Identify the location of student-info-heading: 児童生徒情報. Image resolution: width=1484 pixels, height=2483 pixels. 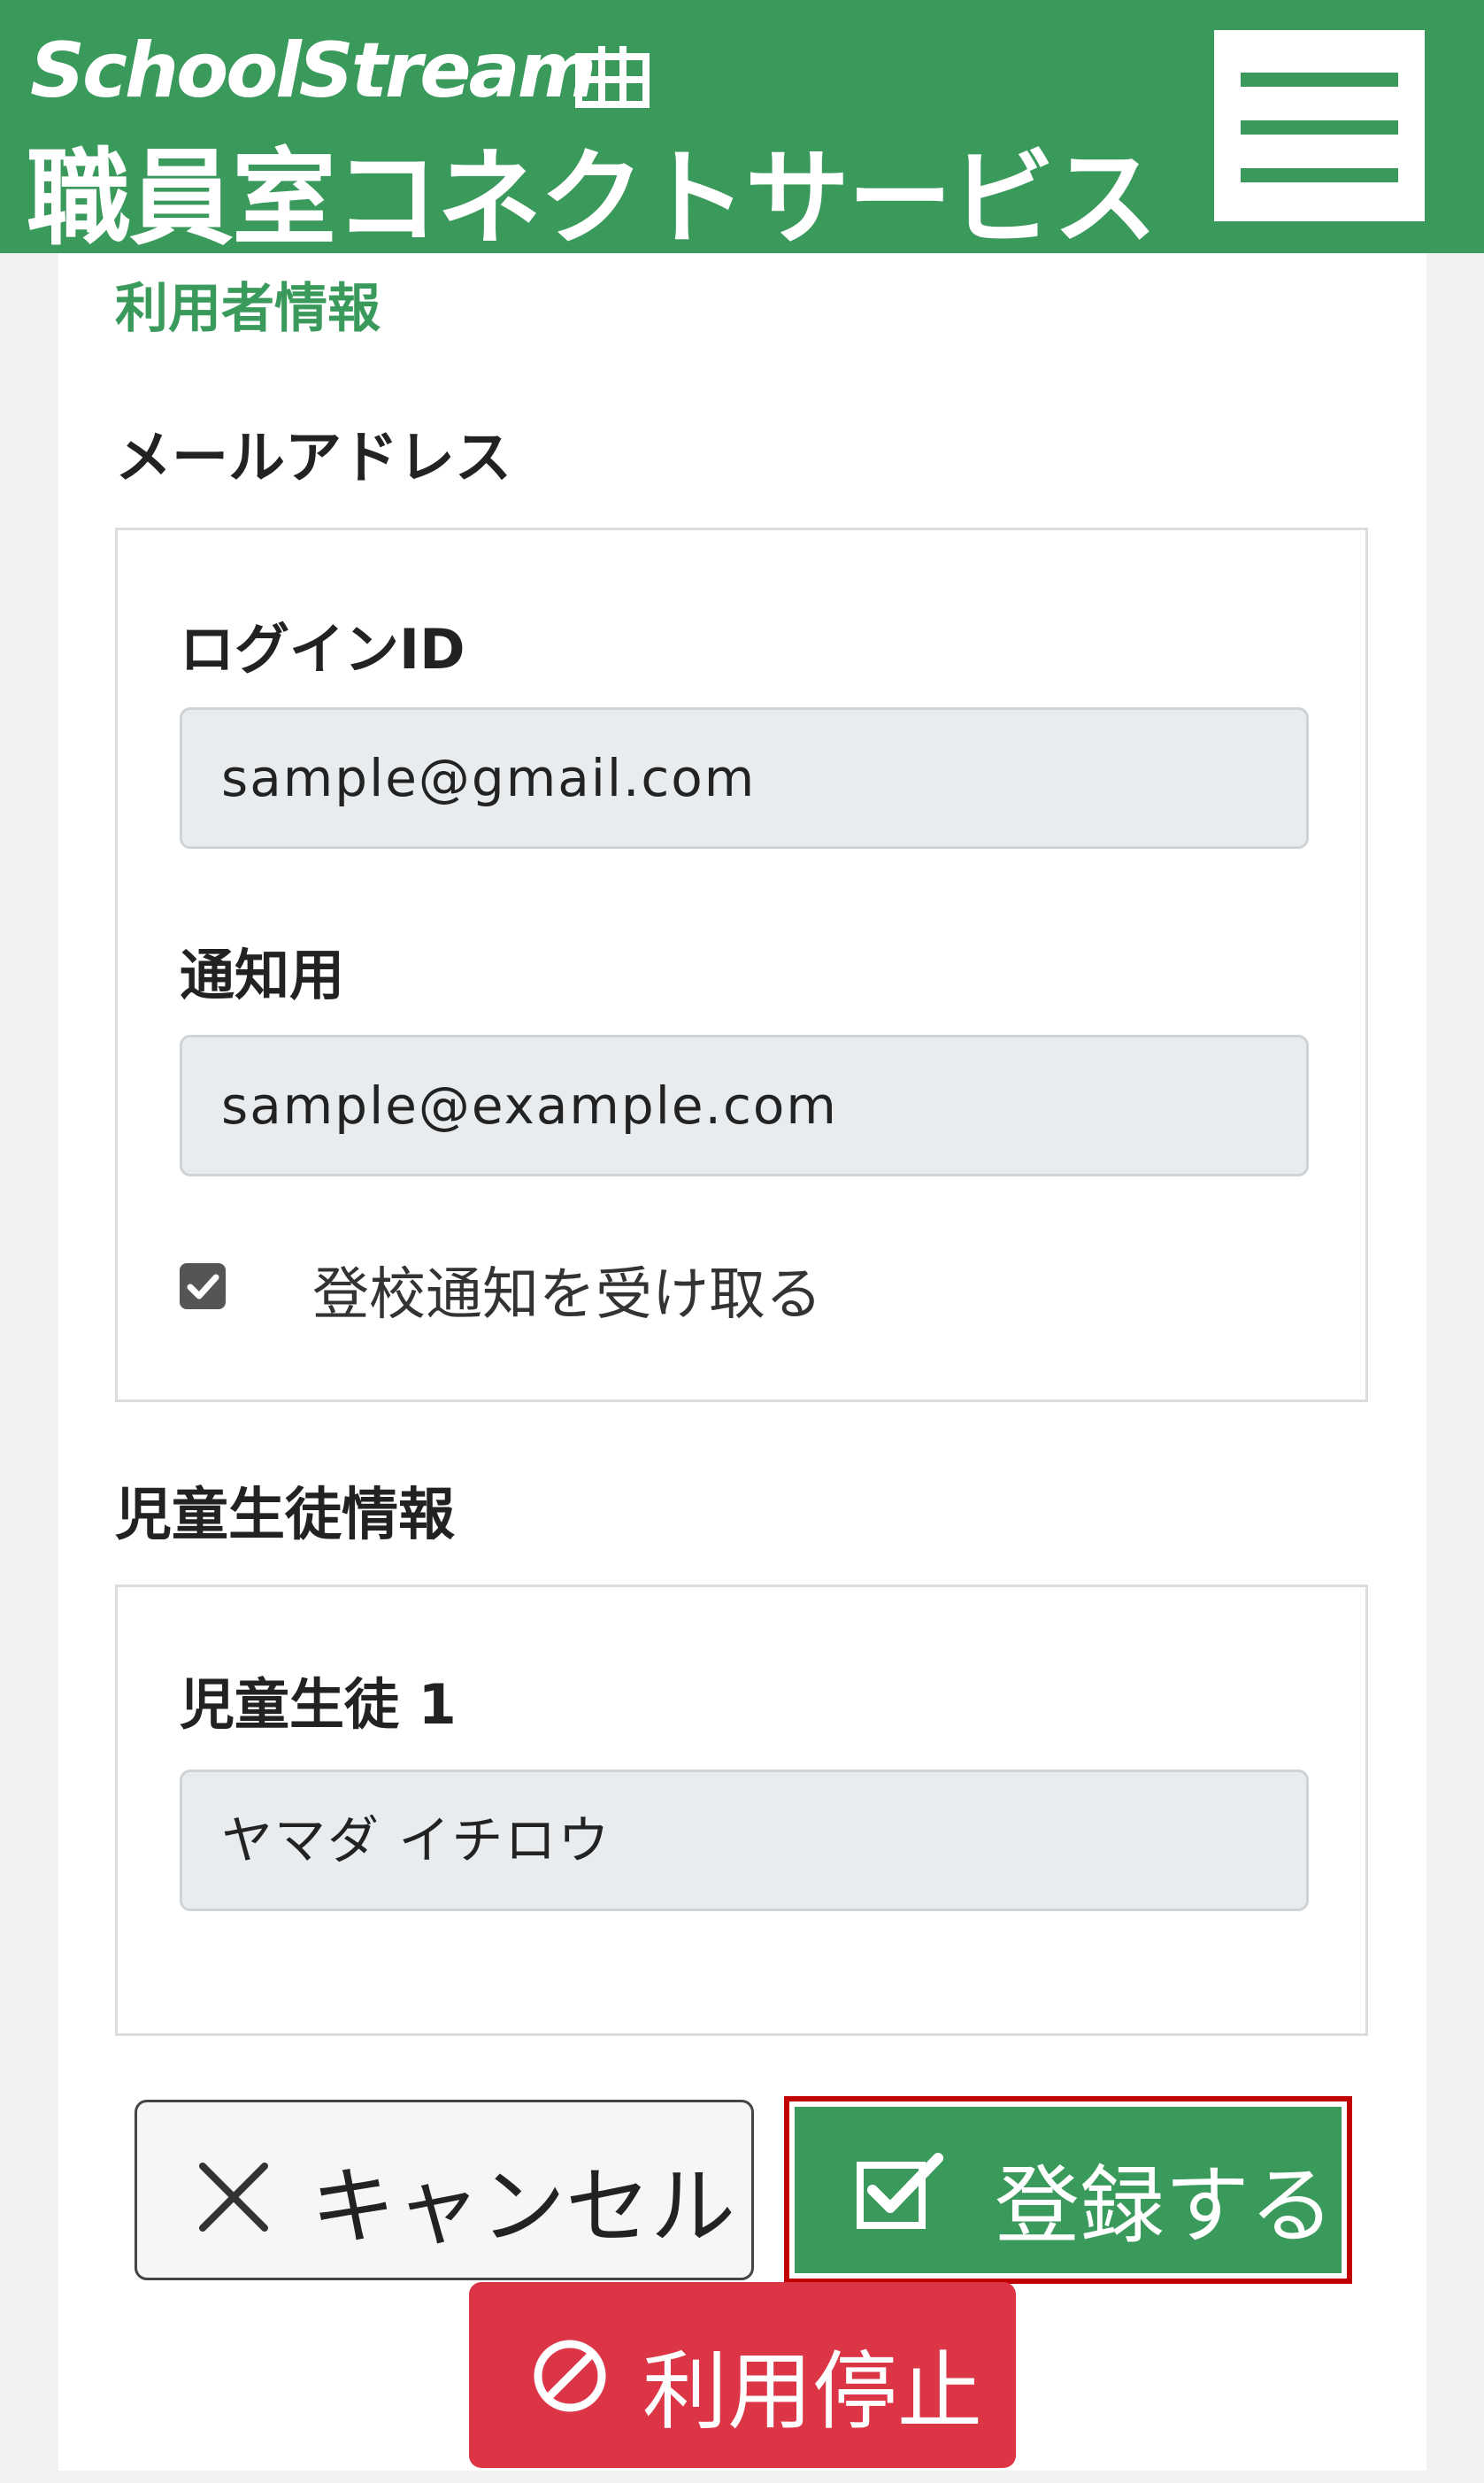
(285, 1515).